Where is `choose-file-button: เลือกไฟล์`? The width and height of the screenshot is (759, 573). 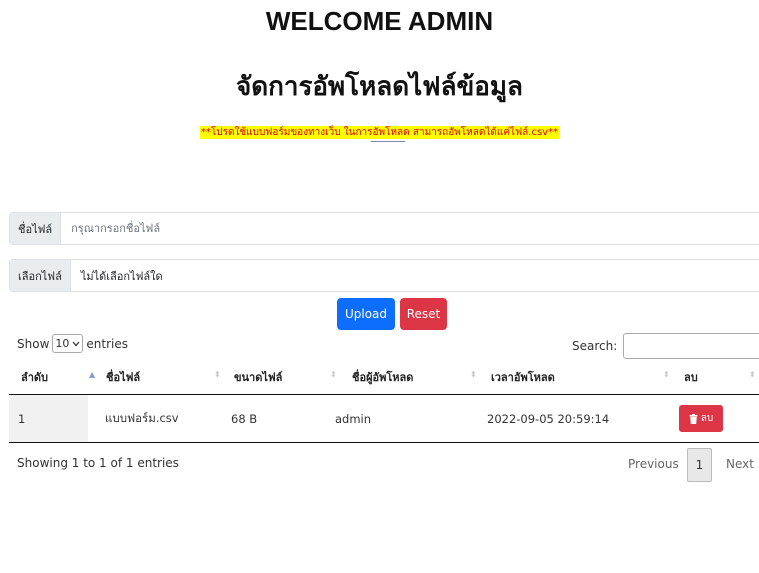
choose-file-button: เลือกไฟล์ is located at coordinates (40, 275).